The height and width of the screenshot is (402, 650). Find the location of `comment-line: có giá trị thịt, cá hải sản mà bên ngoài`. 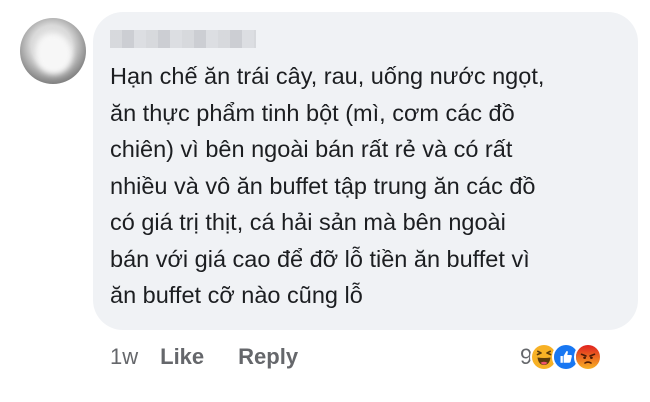

comment-line: có giá trị thịt, cá hải sản mà bên ngoài is located at coordinates (308, 222).